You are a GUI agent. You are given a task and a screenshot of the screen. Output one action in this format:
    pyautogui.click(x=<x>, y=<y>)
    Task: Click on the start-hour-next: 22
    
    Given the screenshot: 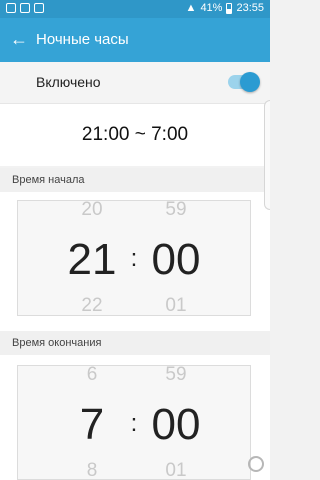 What is the action you would take?
    pyautogui.click(x=92, y=306)
    